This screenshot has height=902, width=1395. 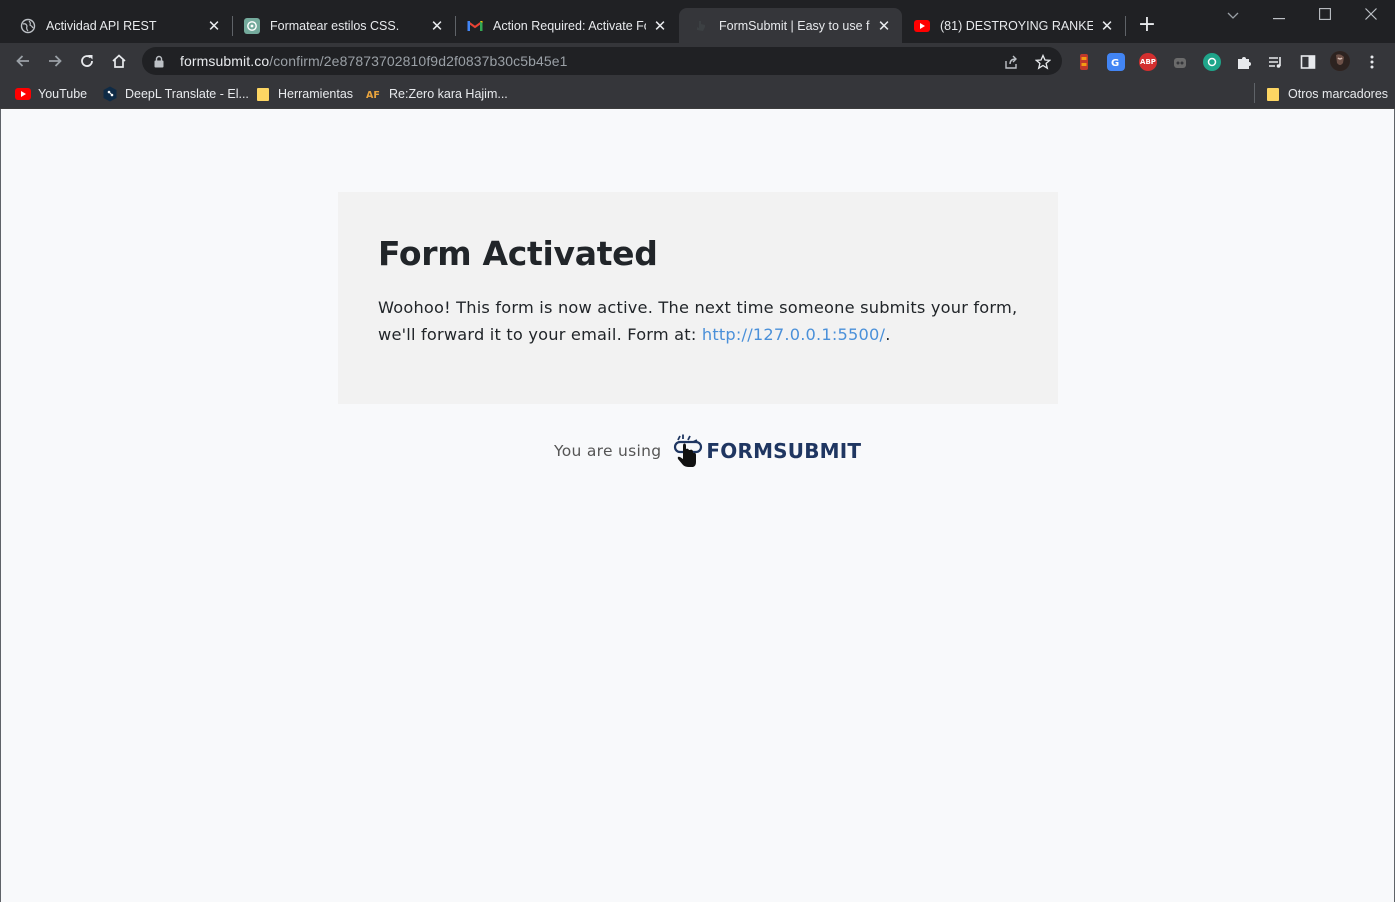 I want to click on formsubmit-logo: FORMSUBMIT, so click(x=766, y=451).